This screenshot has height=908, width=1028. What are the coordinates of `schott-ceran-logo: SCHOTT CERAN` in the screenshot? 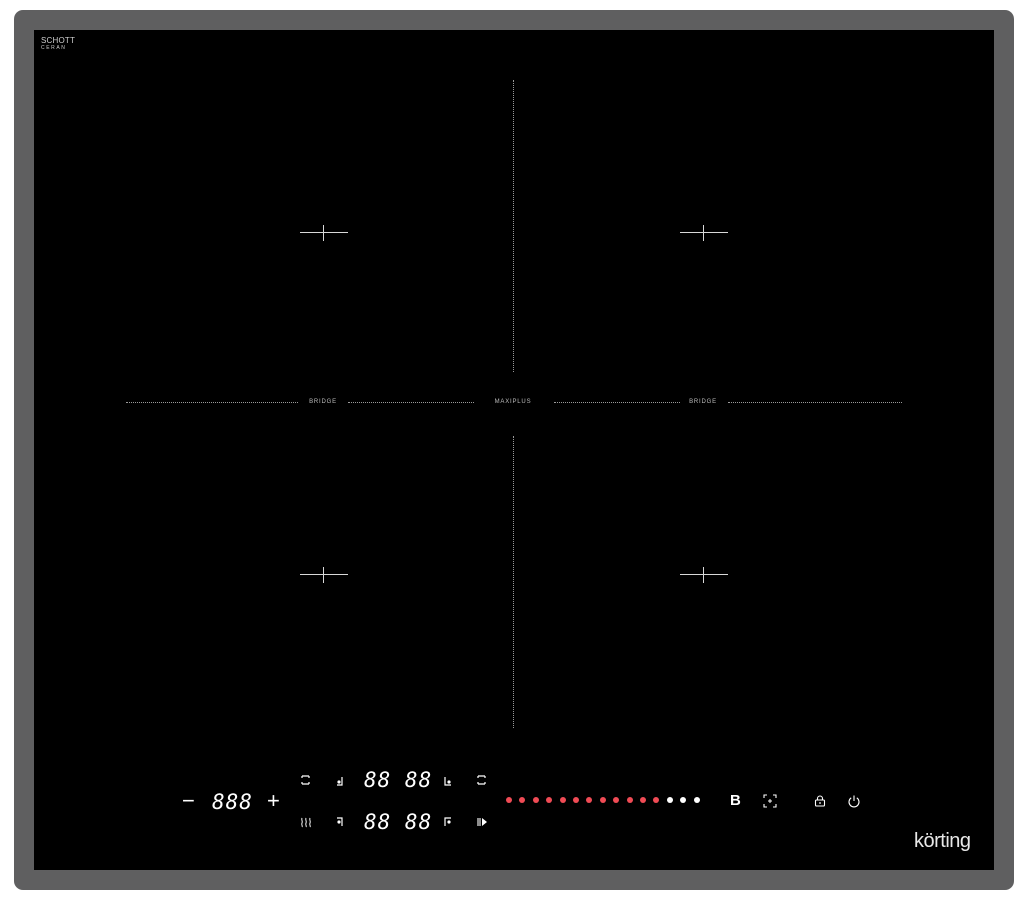 It's located at (58, 44).